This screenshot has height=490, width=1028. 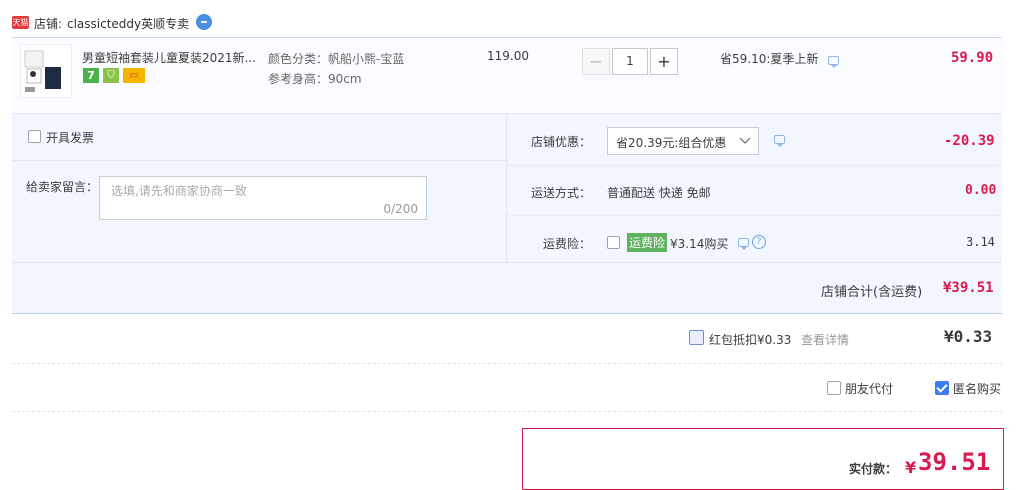 I want to click on pay-label: 实付款：, so click(x=873, y=469).